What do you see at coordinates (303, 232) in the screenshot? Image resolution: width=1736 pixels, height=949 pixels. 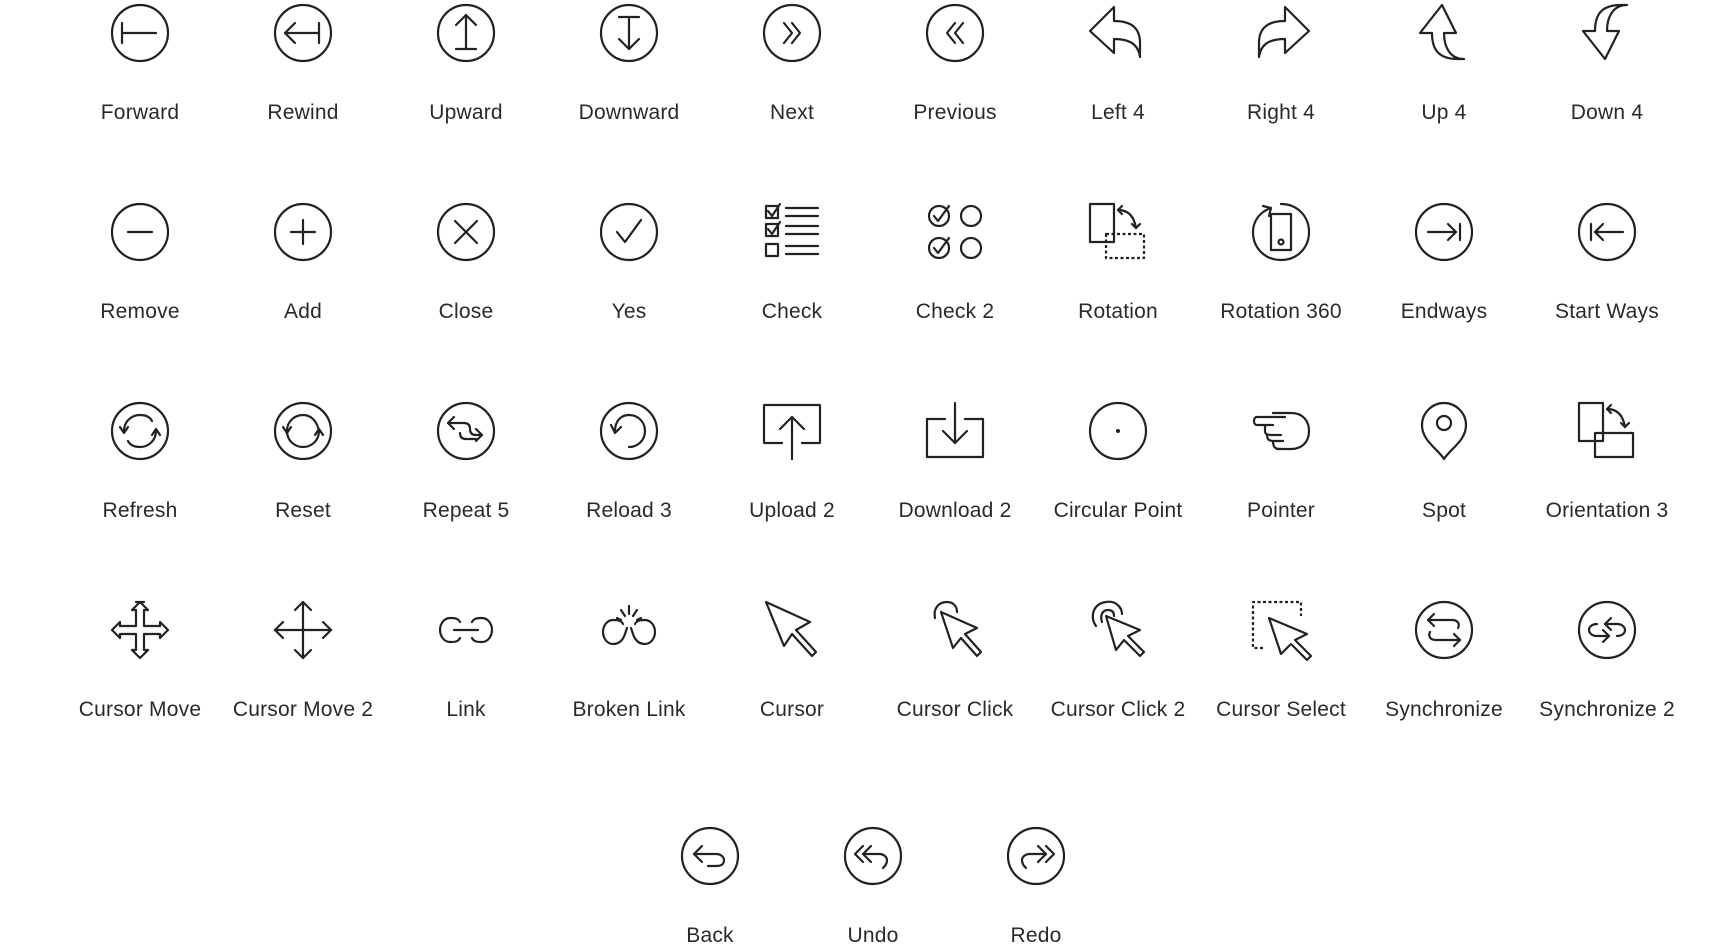 I see `add-icon-graphic` at bounding box center [303, 232].